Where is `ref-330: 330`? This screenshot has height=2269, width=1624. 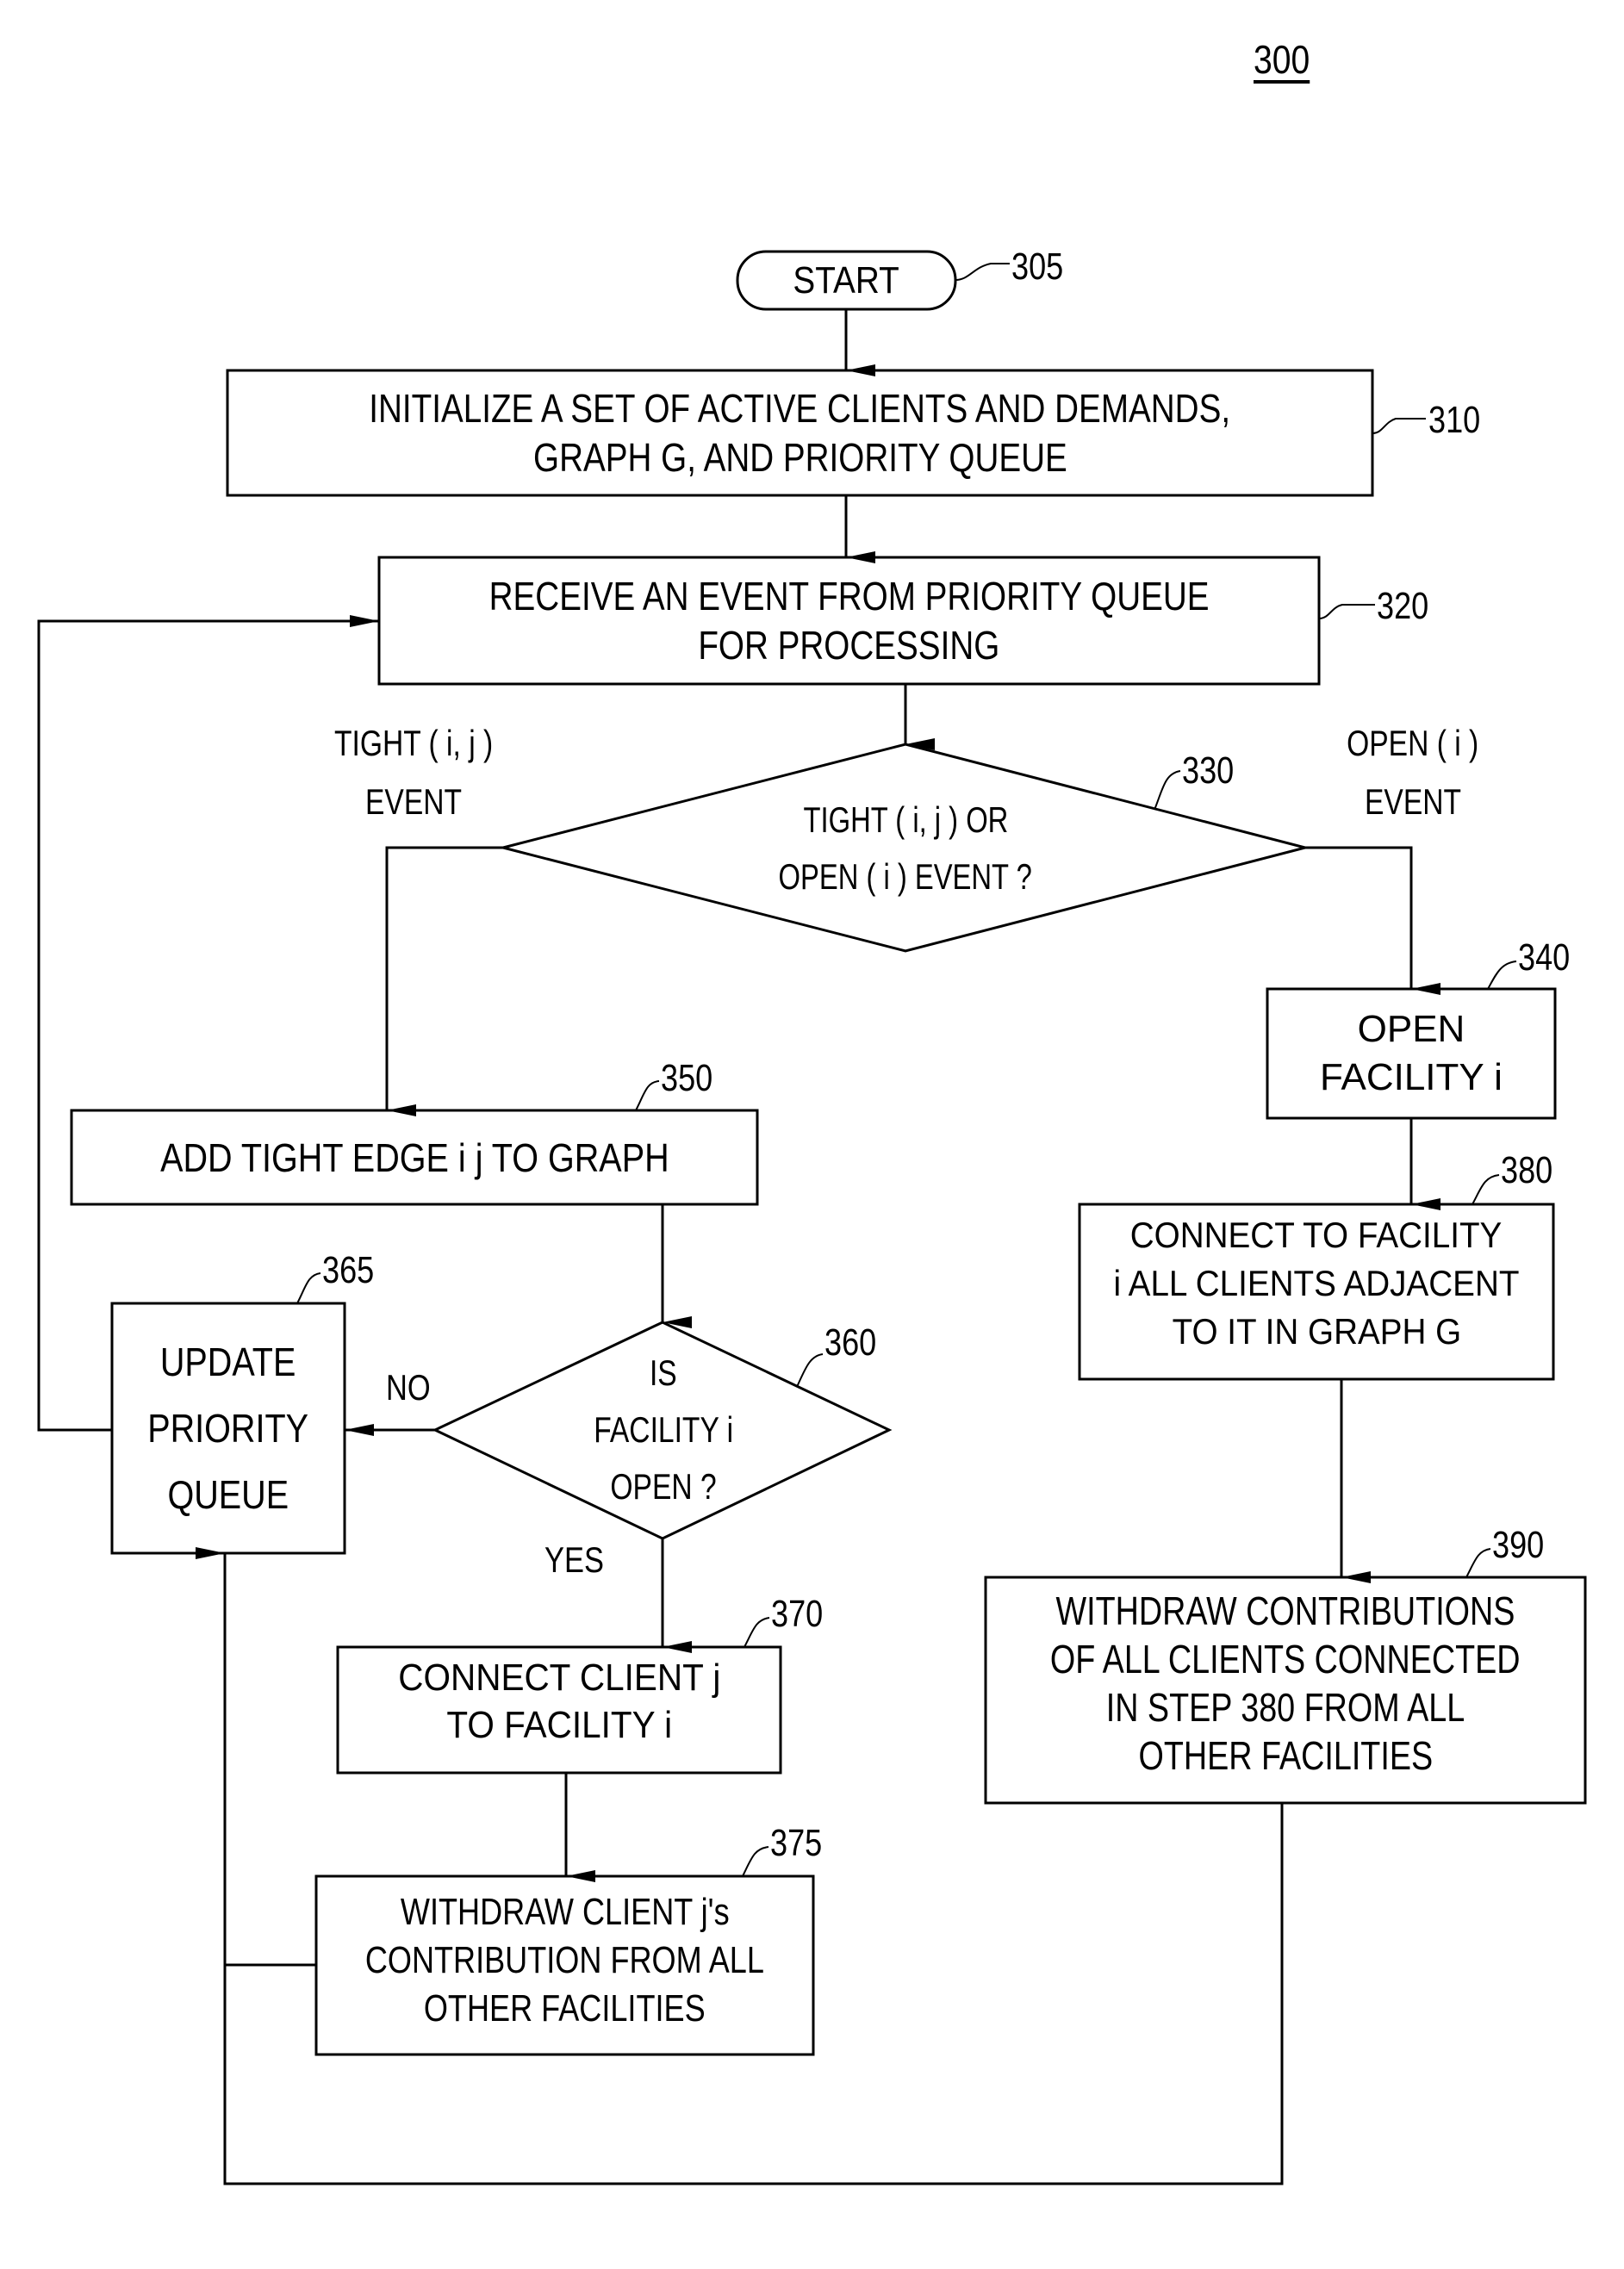
ref-330: 330 is located at coordinates (1209, 771).